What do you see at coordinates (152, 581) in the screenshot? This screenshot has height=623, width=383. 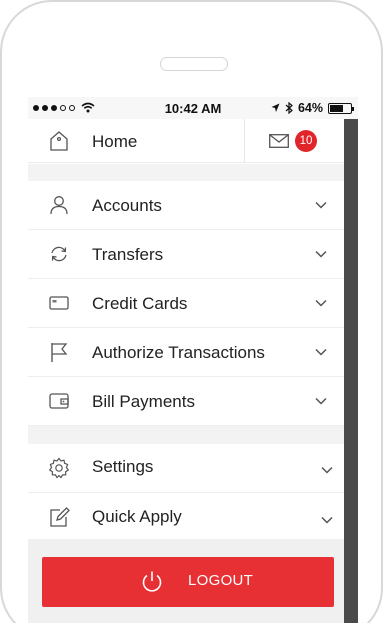 I see `power-icon` at bounding box center [152, 581].